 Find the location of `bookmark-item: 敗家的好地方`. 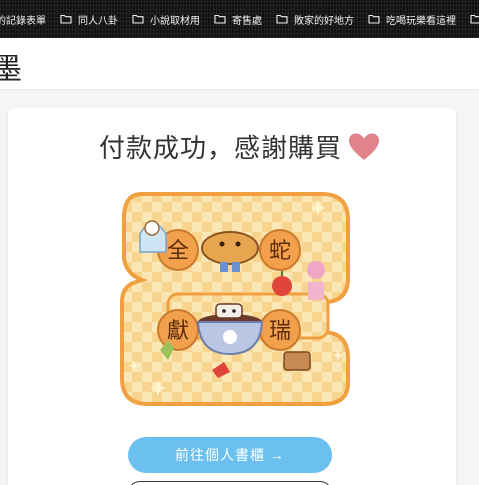

bookmark-item: 敗家的好地方 is located at coordinates (315, 19).